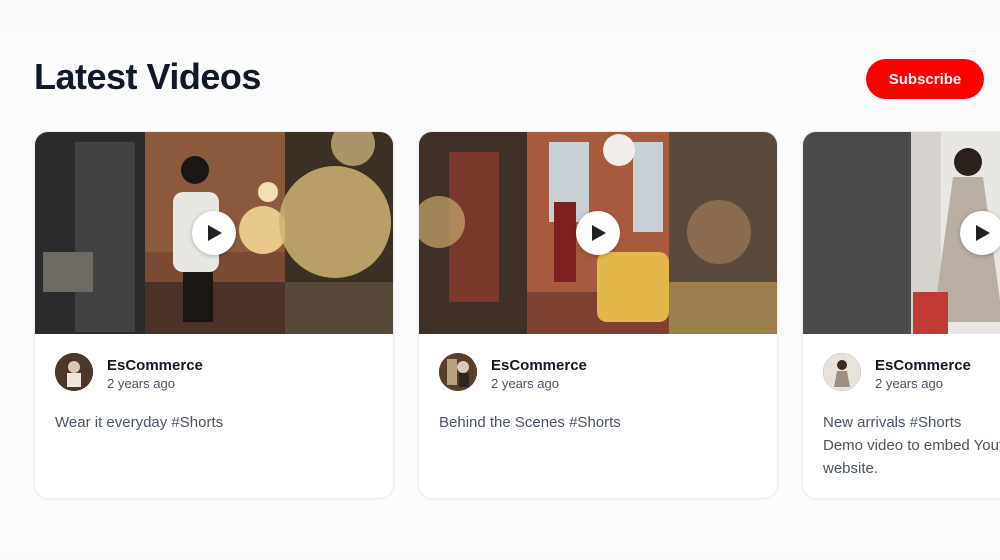  What do you see at coordinates (139, 422) in the screenshot?
I see `video-description: Wear it everyday #Shorts` at bounding box center [139, 422].